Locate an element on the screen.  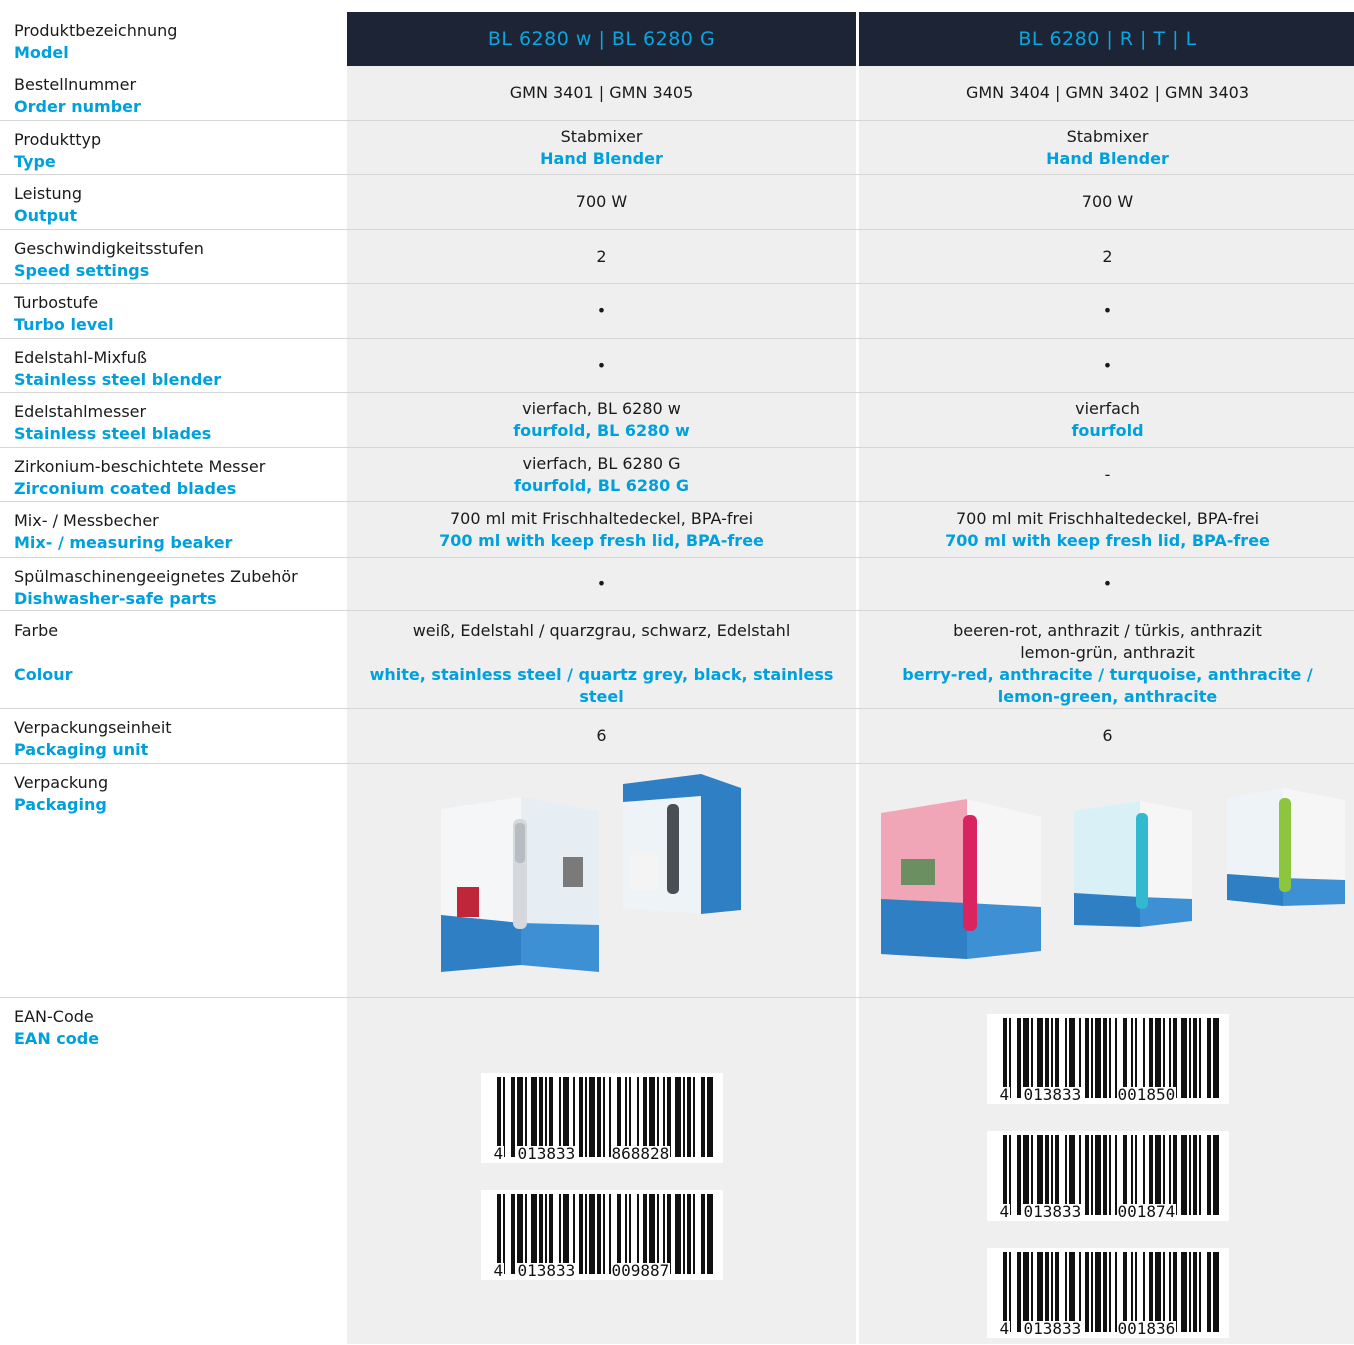
row-label: EAN-Code EAN code is located at coordinates (173, 1171).